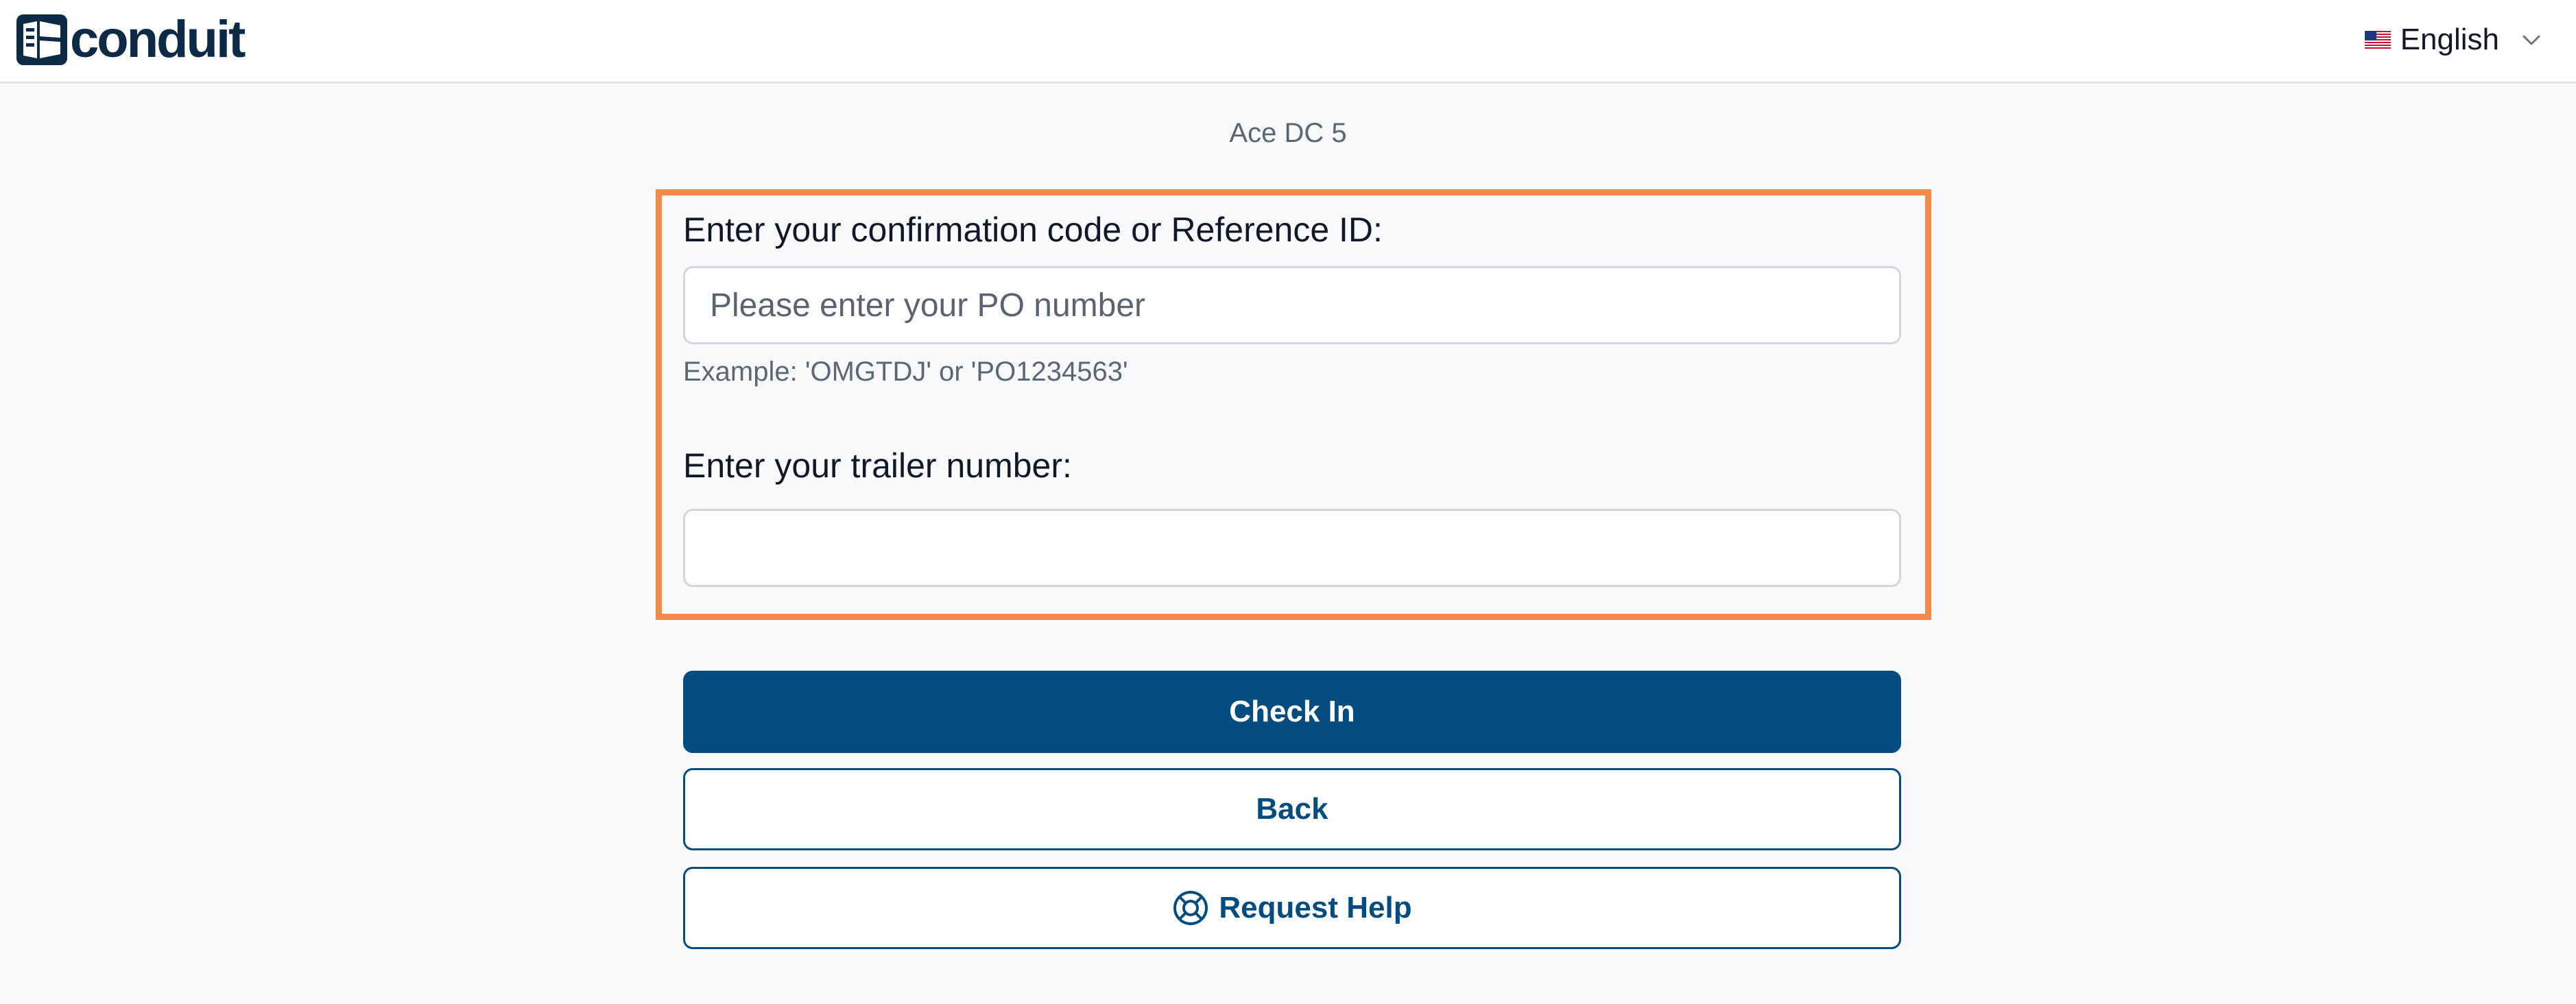 The width and height of the screenshot is (2576, 1004). I want to click on trailer-number-input, so click(1292, 548).